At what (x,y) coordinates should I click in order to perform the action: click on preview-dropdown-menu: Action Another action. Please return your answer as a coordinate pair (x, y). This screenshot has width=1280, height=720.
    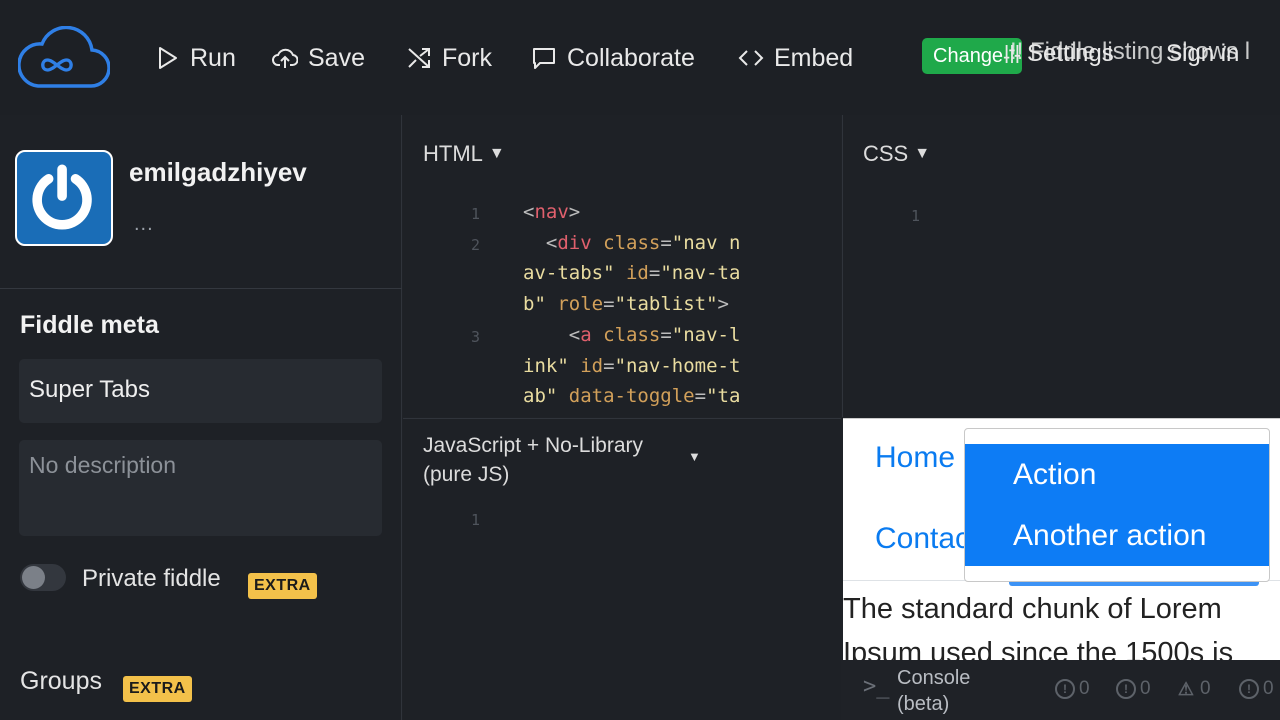
    Looking at the image, I should click on (1117, 505).